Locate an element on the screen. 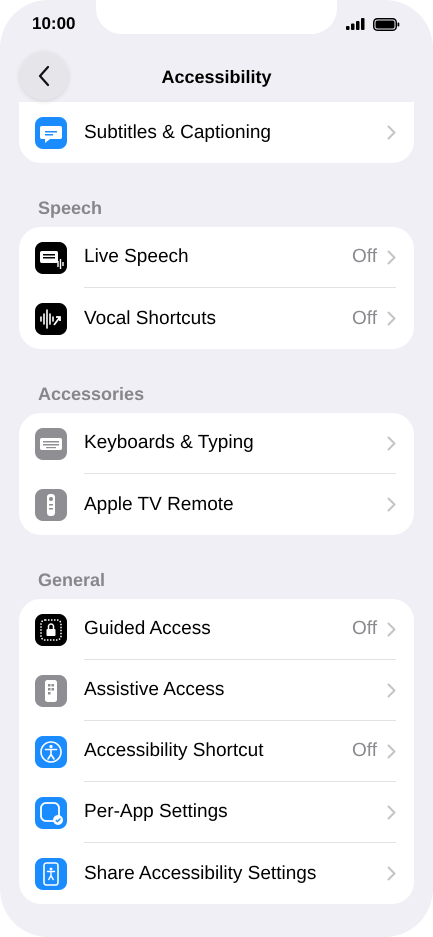 The image size is (433, 937). settings-row: Live Speech Off is located at coordinates (216, 257).